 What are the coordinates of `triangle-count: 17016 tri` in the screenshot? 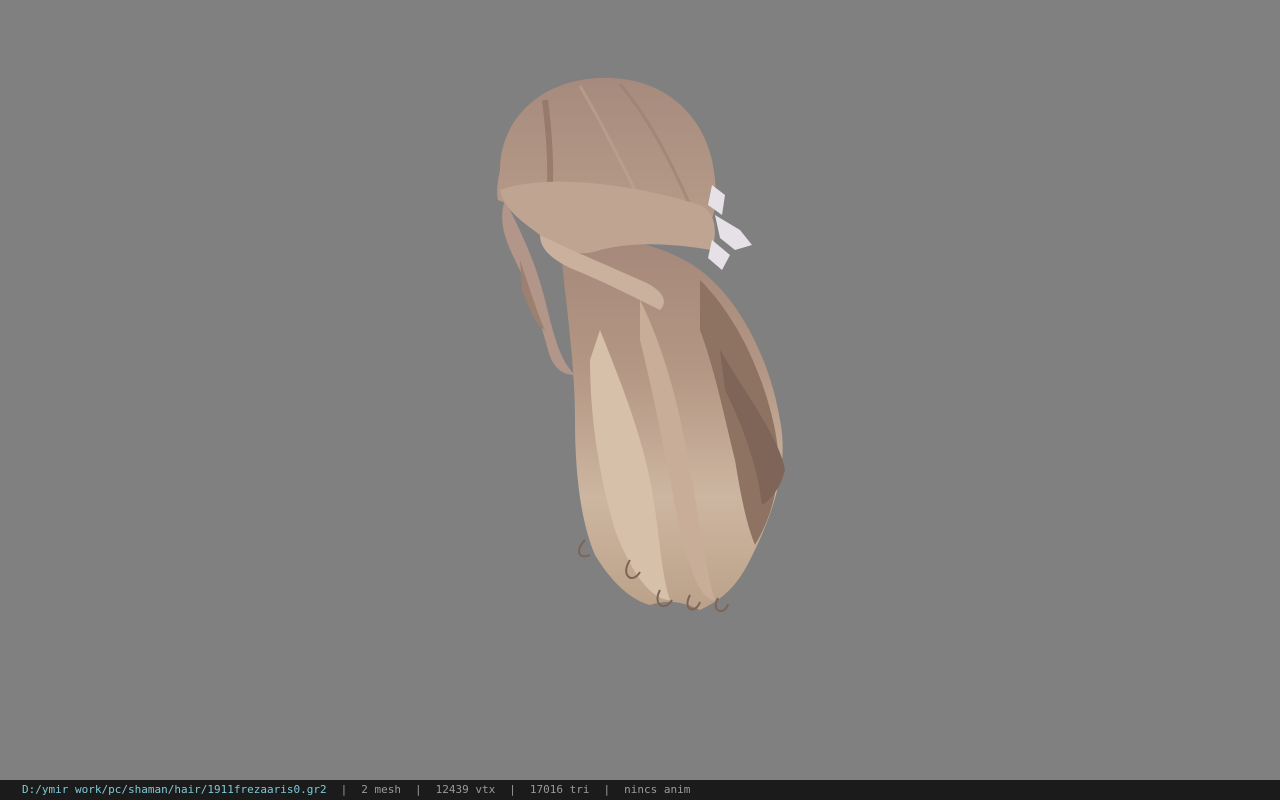 It's located at (559, 789).